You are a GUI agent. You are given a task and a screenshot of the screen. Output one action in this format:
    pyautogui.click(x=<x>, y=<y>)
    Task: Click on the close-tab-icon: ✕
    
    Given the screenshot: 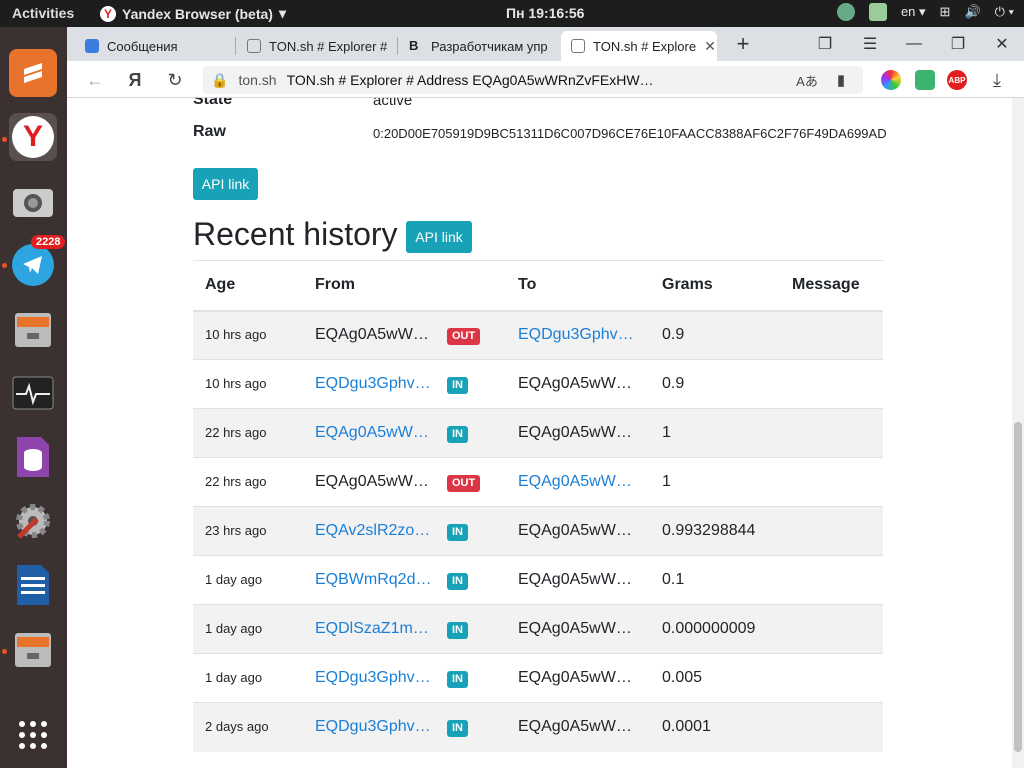 What is the action you would take?
    pyautogui.click(x=710, y=46)
    